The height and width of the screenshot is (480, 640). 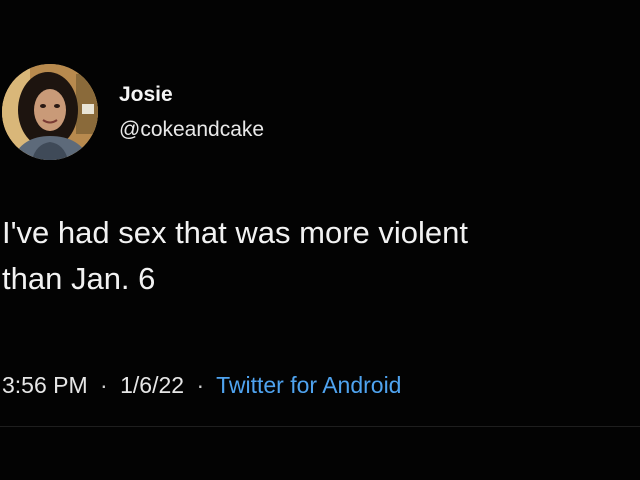 I want to click on author-block: Josie @cokeandcake, so click(x=191, y=112).